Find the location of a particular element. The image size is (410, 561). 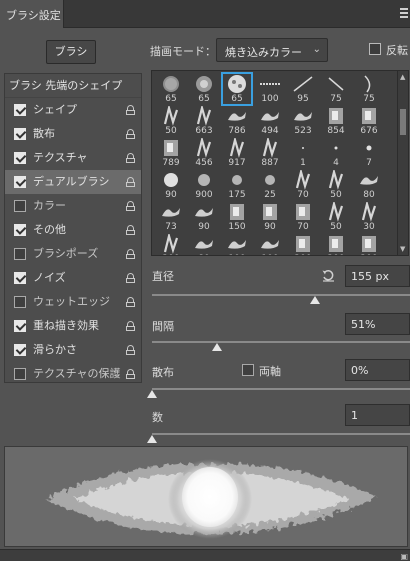

option-item: テクスチャ is located at coordinates (73, 158).